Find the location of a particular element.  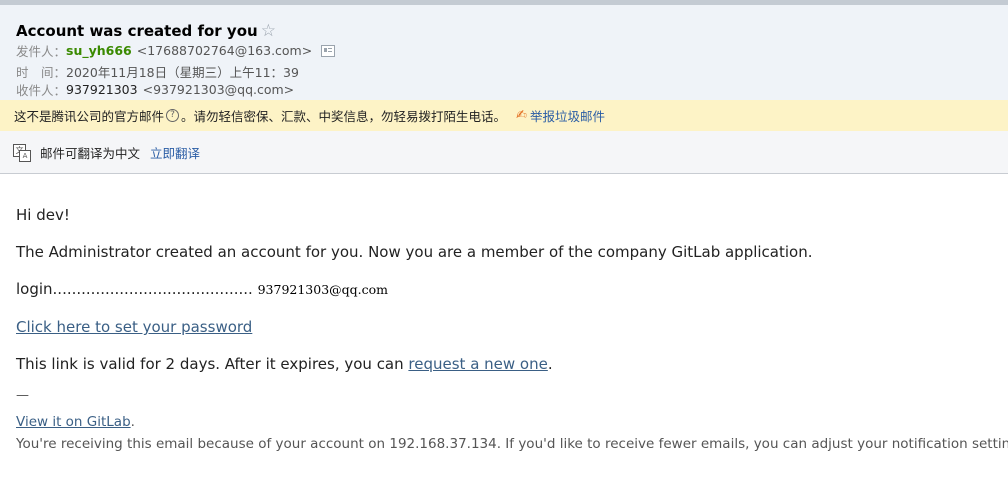

help-icon: ? is located at coordinates (173, 115).